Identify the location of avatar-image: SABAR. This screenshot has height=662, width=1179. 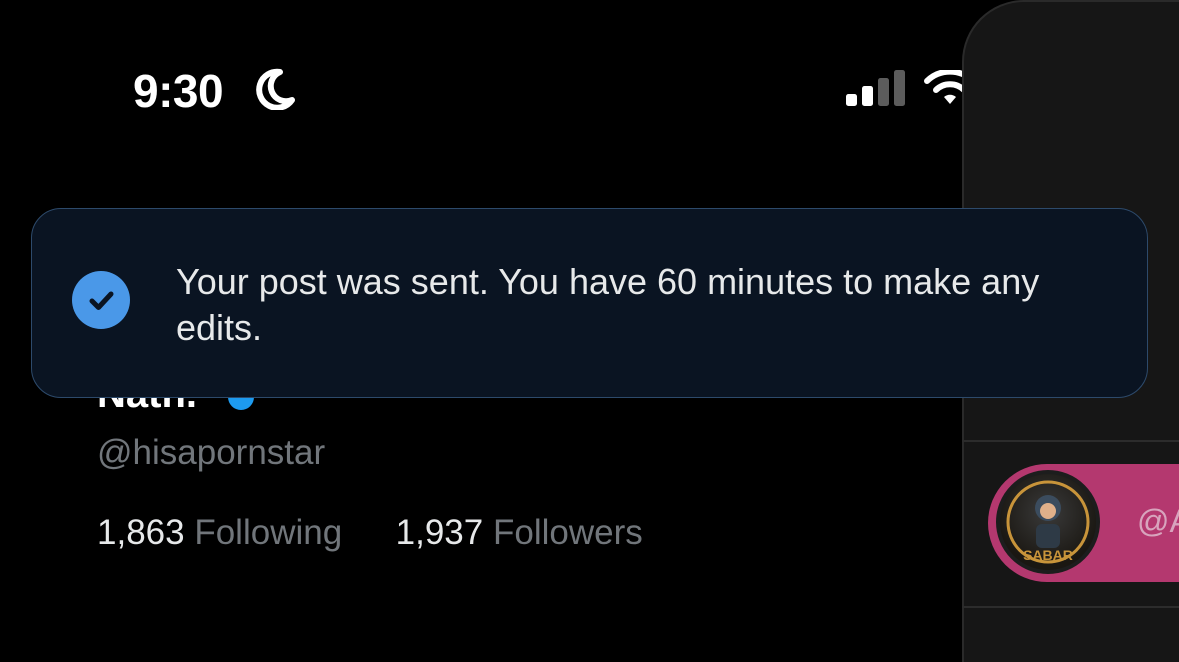
(1048, 522).